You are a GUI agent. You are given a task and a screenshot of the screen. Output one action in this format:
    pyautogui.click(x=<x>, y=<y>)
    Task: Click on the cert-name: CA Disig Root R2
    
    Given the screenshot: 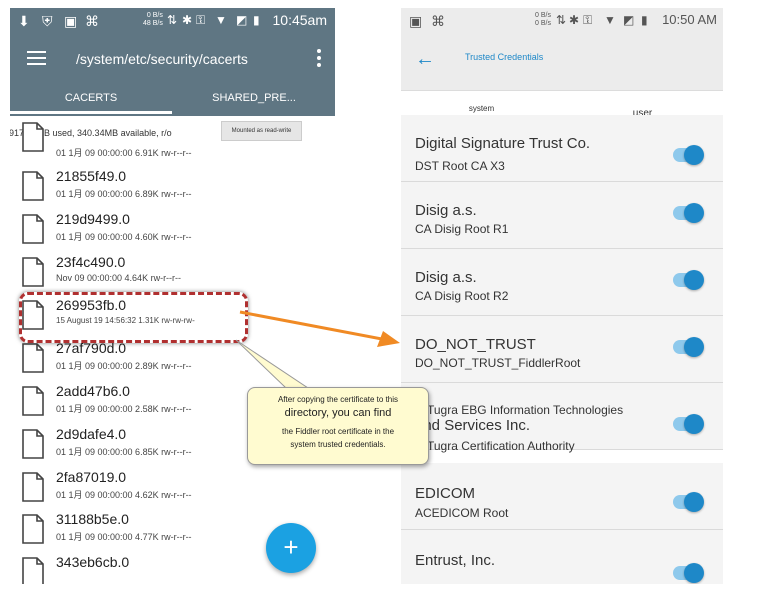 What is the action you would take?
    pyautogui.click(x=462, y=296)
    